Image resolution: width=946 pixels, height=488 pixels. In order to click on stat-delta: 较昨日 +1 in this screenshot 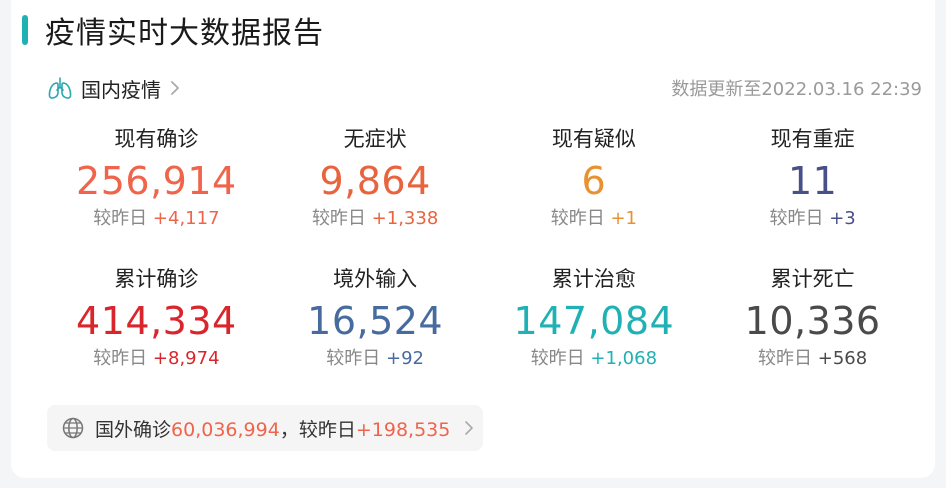, I will do `click(594, 219)`.